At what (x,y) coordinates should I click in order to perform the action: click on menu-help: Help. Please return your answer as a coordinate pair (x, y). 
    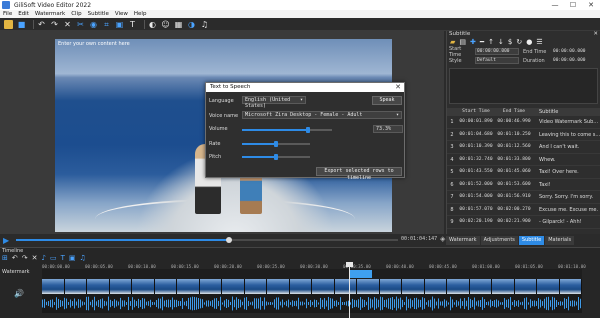
    Looking at the image, I should click on (140, 14).